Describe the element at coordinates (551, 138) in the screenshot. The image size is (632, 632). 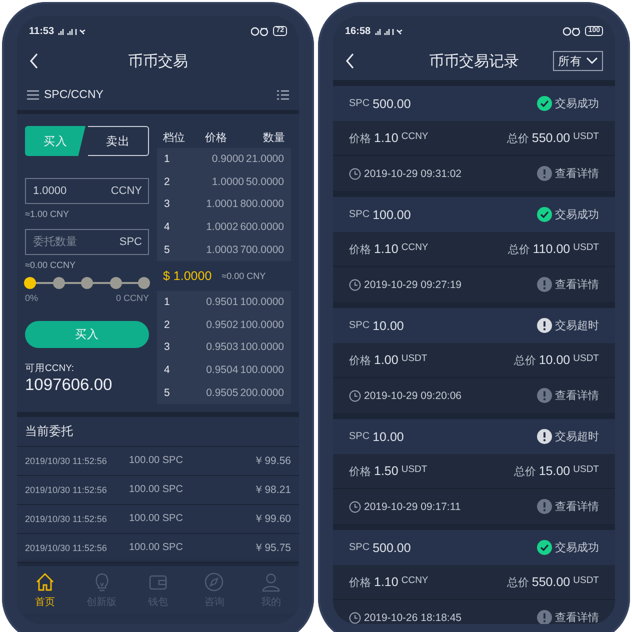
I see `total-value: 550.00` at that location.